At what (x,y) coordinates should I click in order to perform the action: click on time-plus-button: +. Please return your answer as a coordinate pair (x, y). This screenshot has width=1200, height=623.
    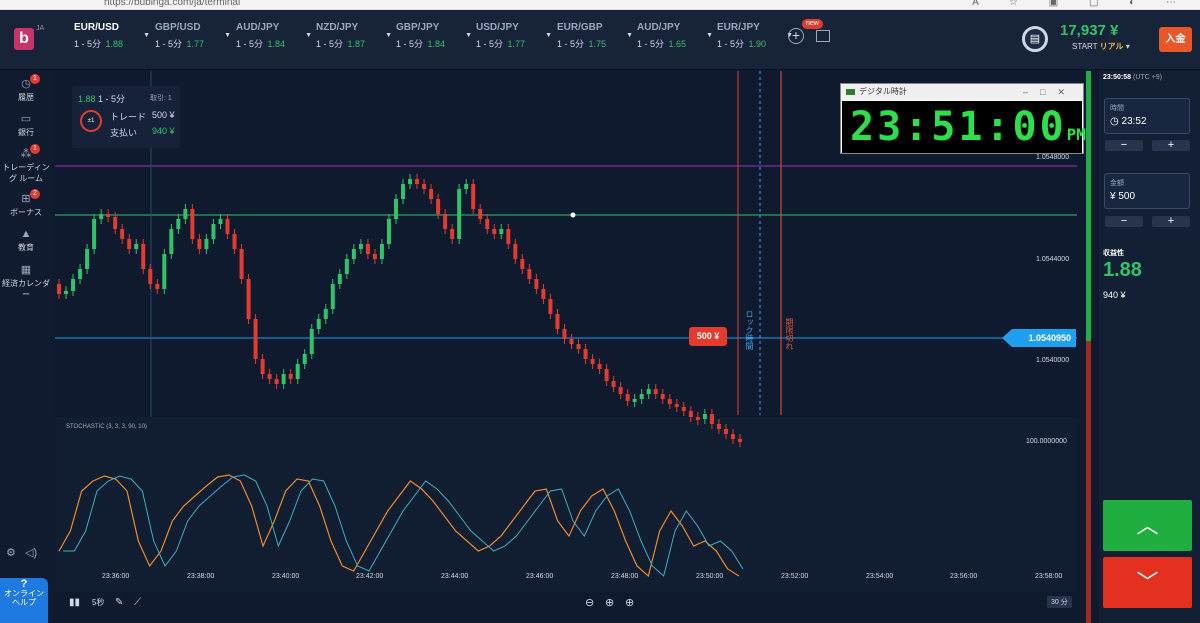
    Looking at the image, I should click on (1171, 145).